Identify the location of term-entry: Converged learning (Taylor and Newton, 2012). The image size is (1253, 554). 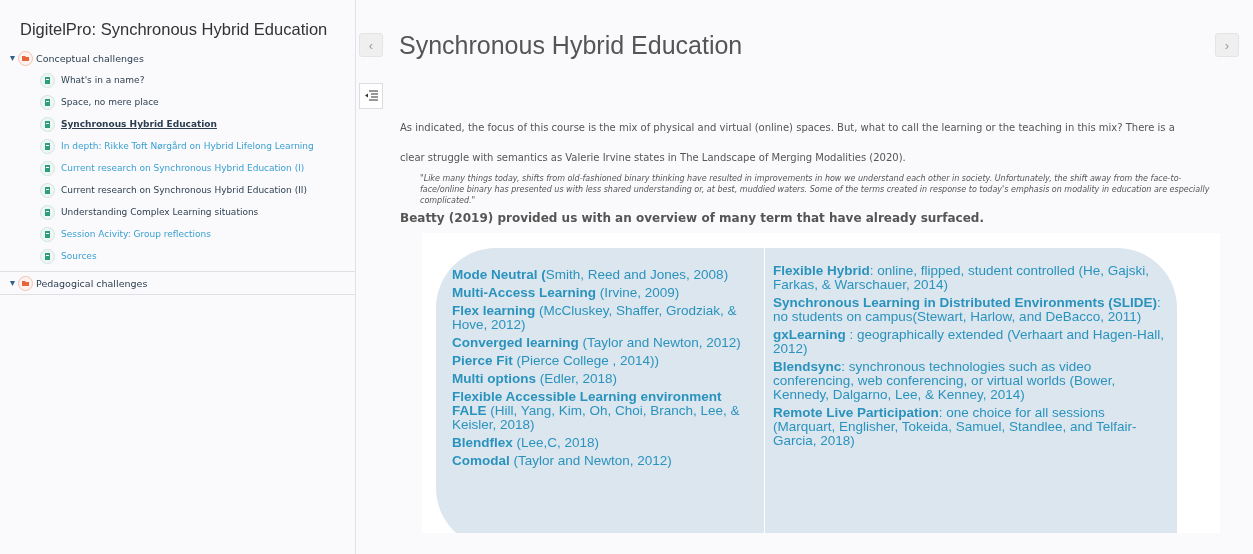
(597, 343).